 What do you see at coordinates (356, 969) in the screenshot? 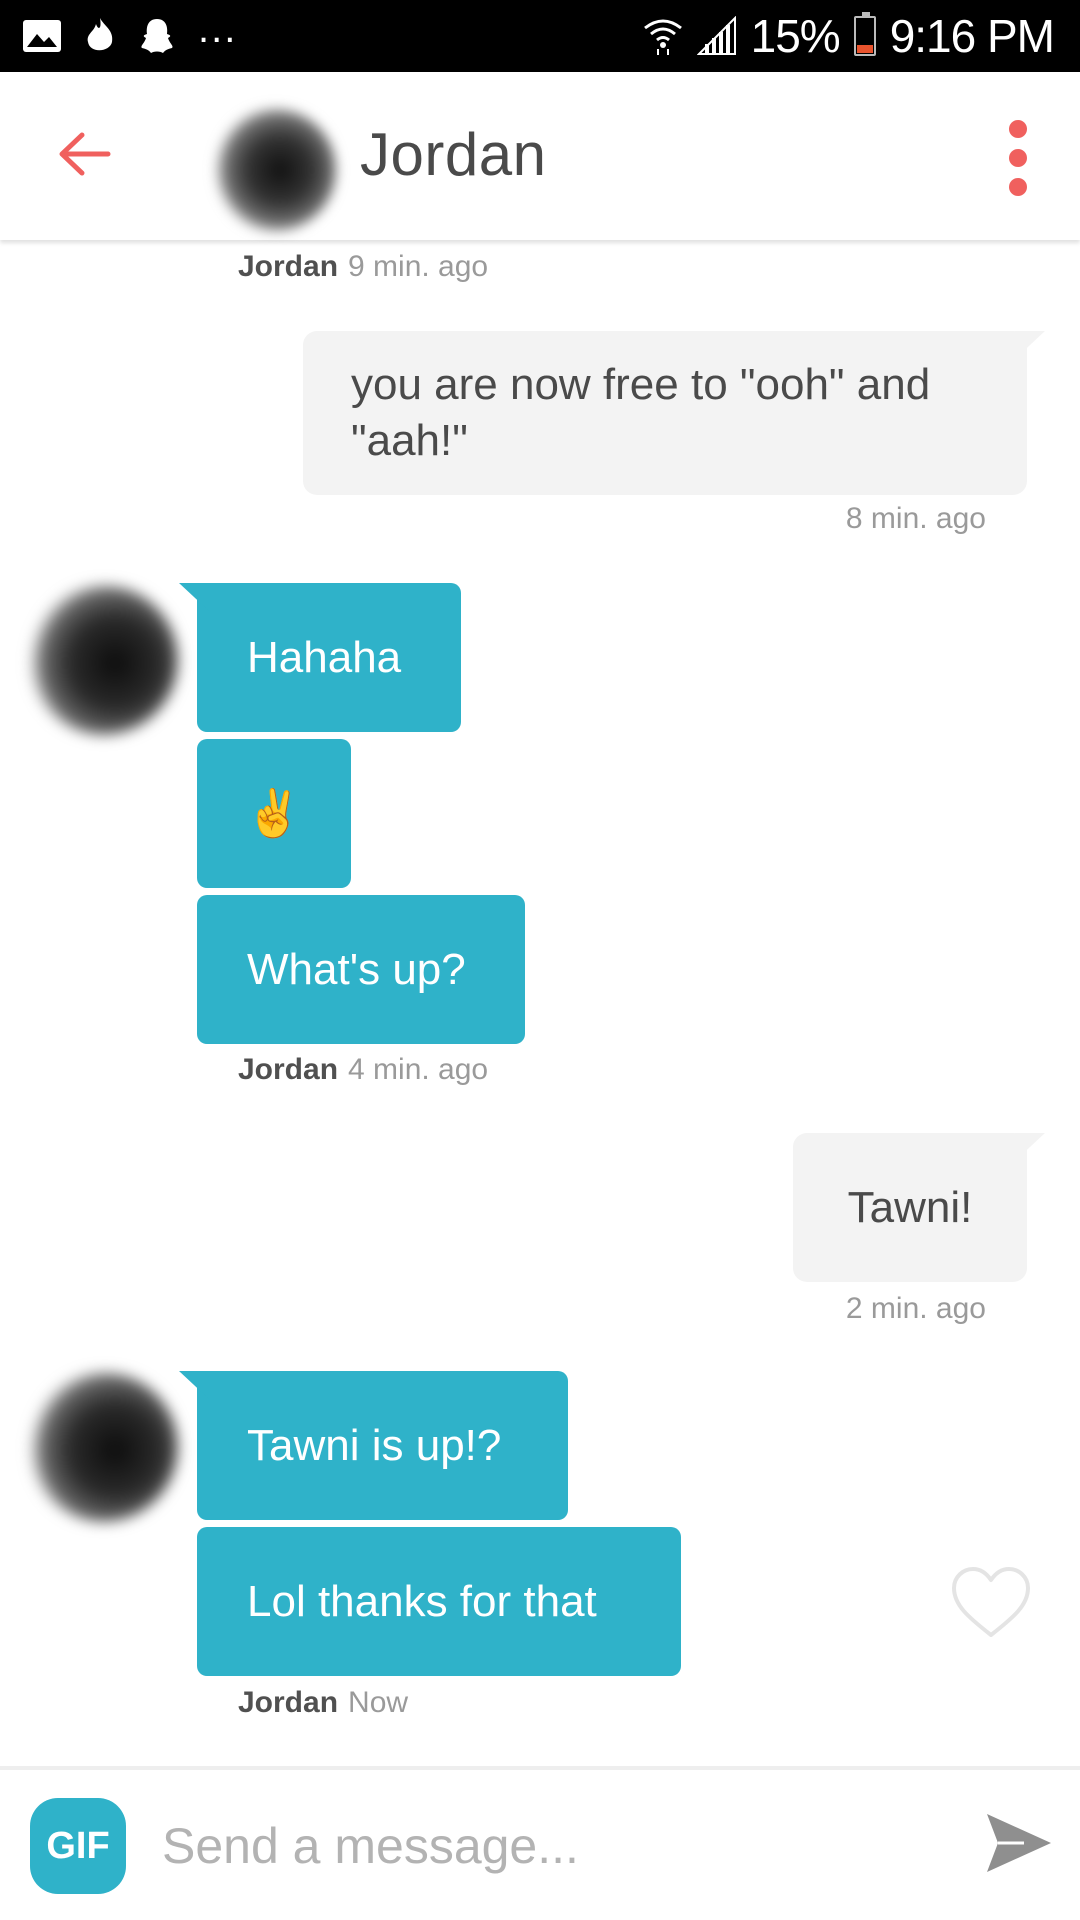
I see `message-text: What's up?` at bounding box center [356, 969].